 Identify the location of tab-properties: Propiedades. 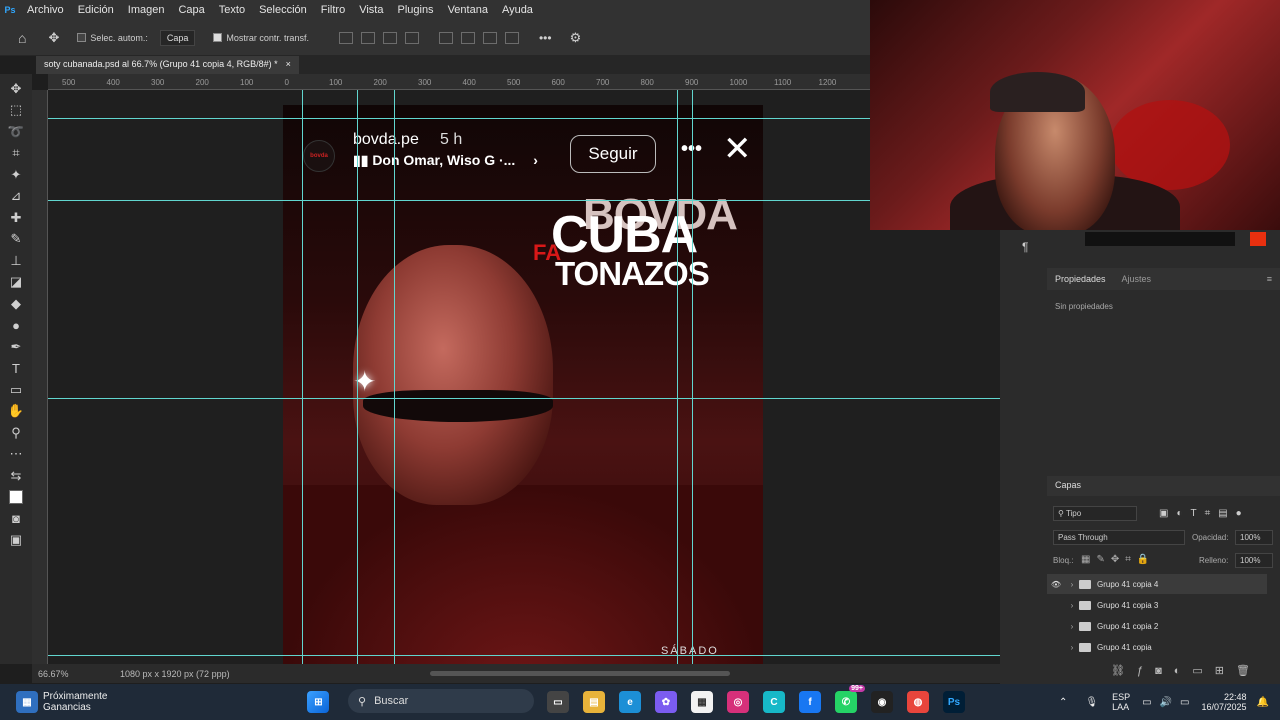
(1080, 279).